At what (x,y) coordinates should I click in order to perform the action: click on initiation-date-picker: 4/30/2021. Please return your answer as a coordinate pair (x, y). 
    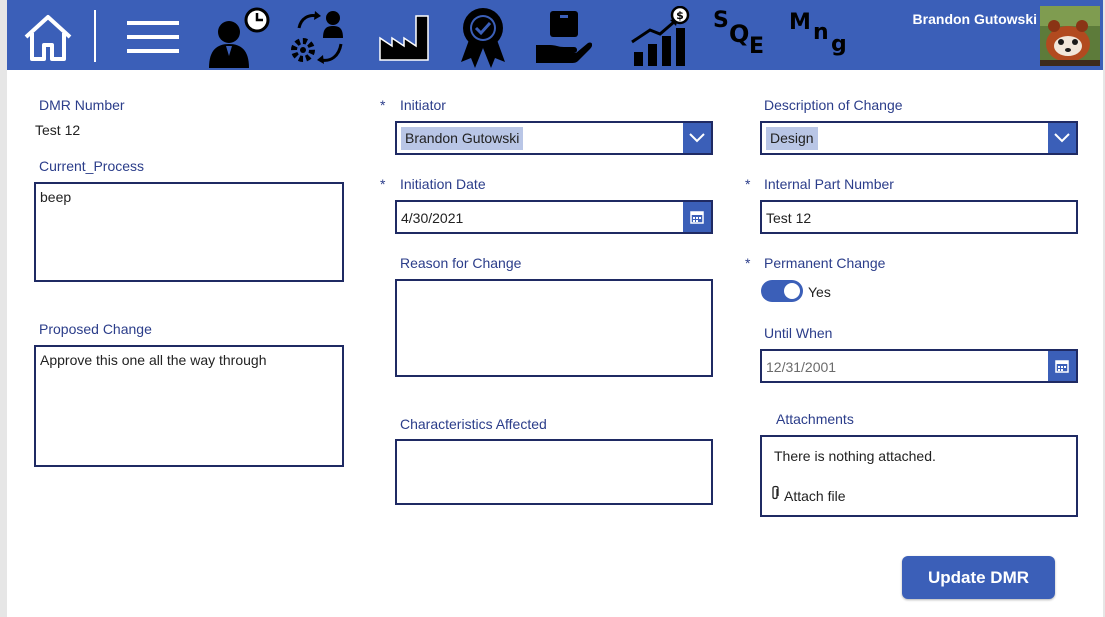
    Looking at the image, I should click on (554, 217).